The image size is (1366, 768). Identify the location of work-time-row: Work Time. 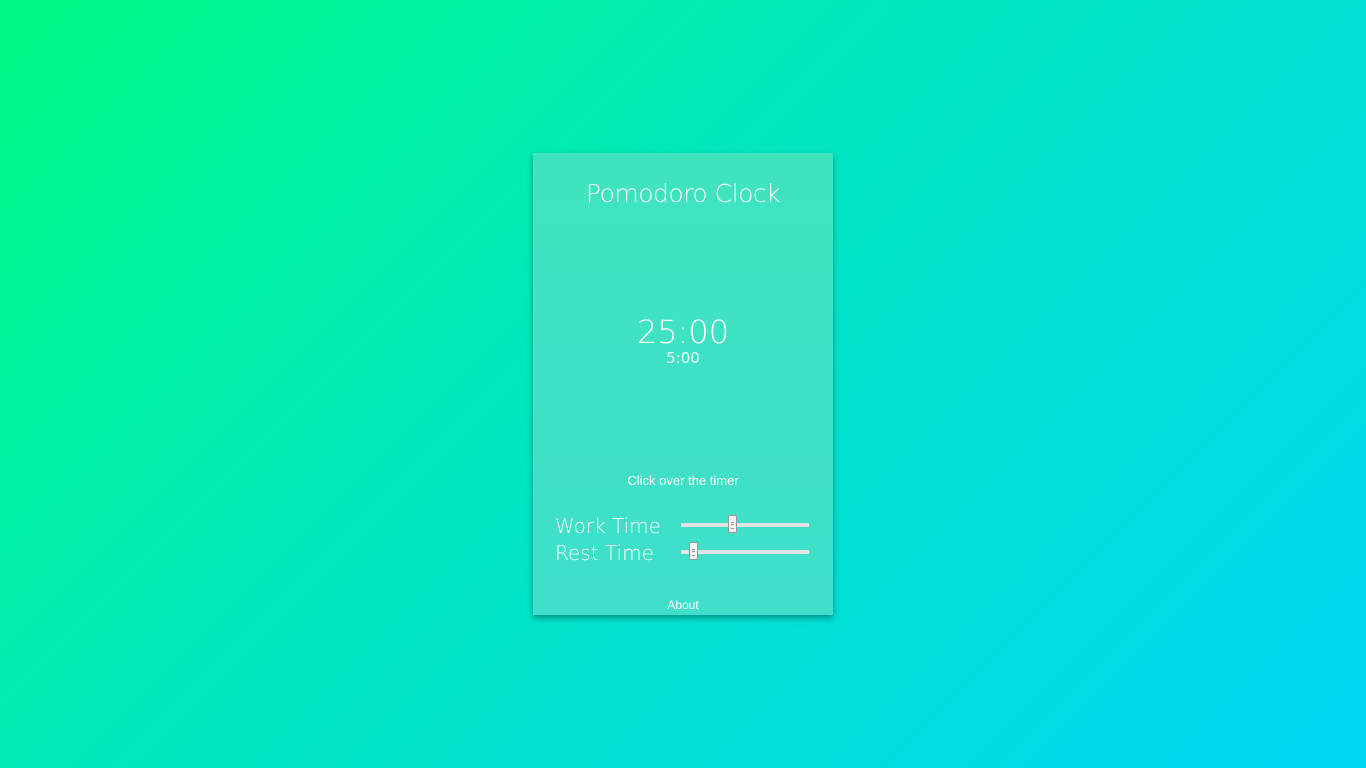
(685, 526).